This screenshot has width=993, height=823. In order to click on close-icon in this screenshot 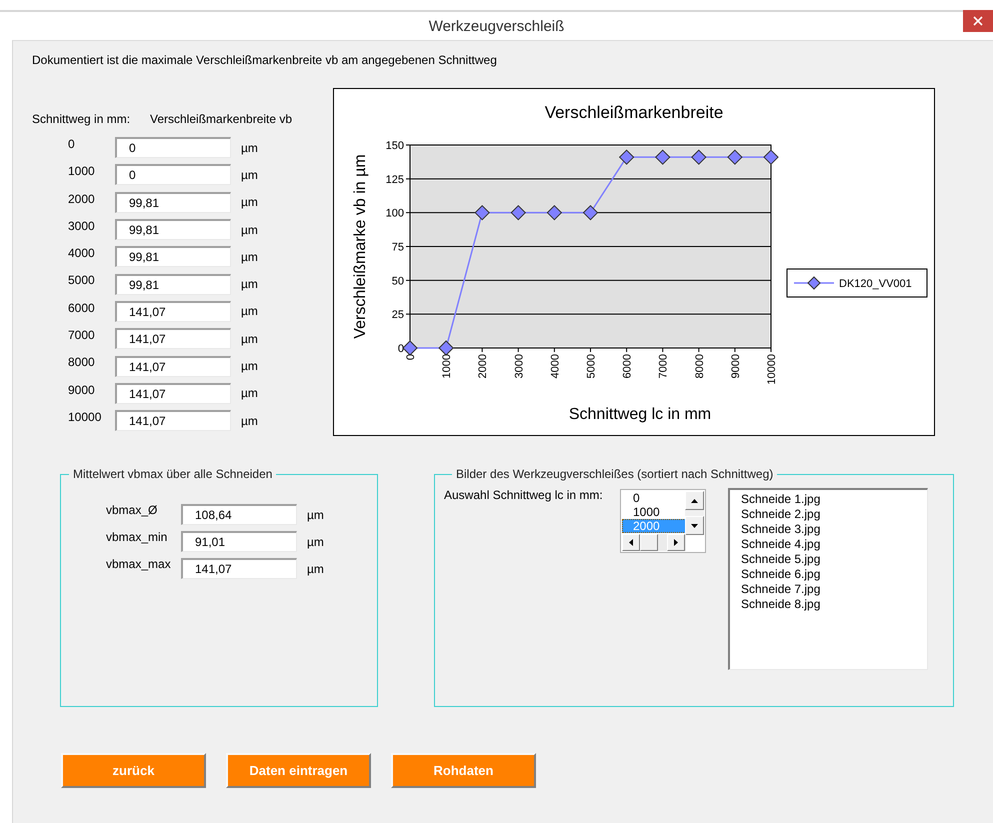, I will do `click(978, 21)`.